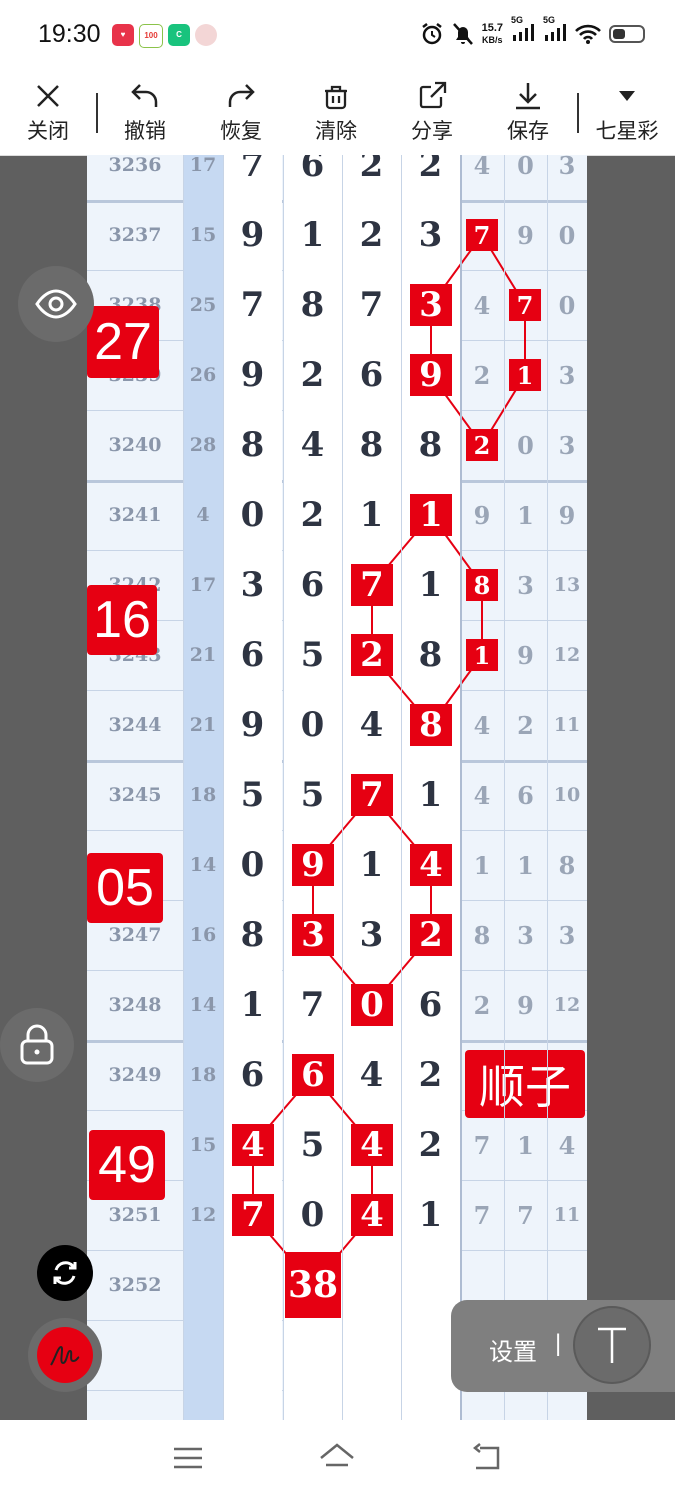  Describe the element at coordinates (241, 112) in the screenshot. I see `redo-button: 恢复` at that location.